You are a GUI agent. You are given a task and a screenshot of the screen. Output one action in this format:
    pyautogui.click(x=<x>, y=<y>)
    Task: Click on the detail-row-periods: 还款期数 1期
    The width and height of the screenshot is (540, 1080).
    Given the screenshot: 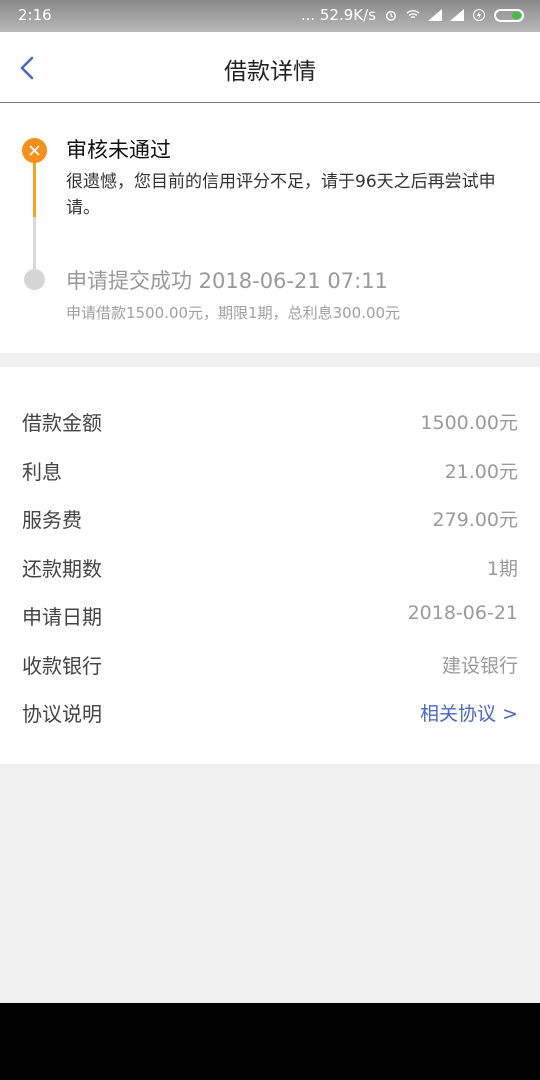 What is the action you would take?
    pyautogui.click(x=270, y=567)
    